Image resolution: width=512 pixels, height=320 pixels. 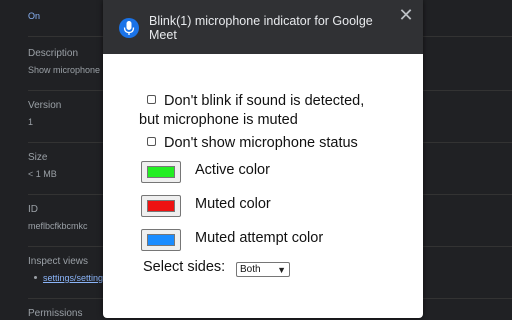 I want to click on permissions-section: Permissions, so click(x=55, y=313).